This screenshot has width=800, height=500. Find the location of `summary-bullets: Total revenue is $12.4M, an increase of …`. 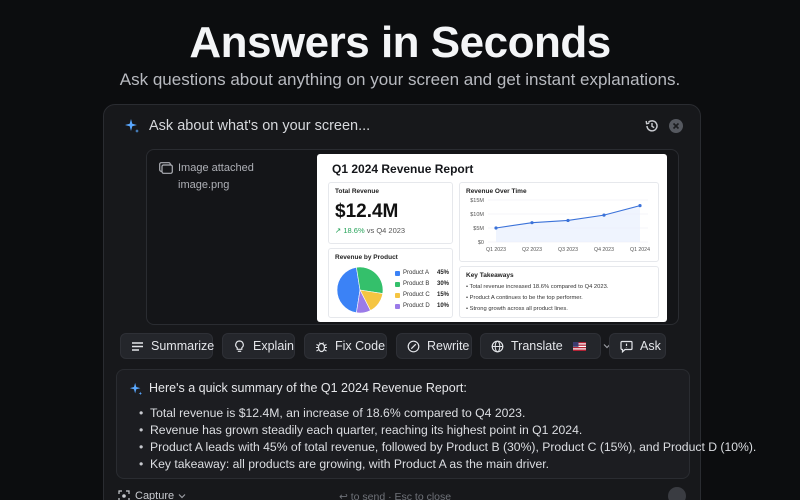

summary-bullets: Total revenue is $12.4M, an increase of … is located at coordinates (447, 439).